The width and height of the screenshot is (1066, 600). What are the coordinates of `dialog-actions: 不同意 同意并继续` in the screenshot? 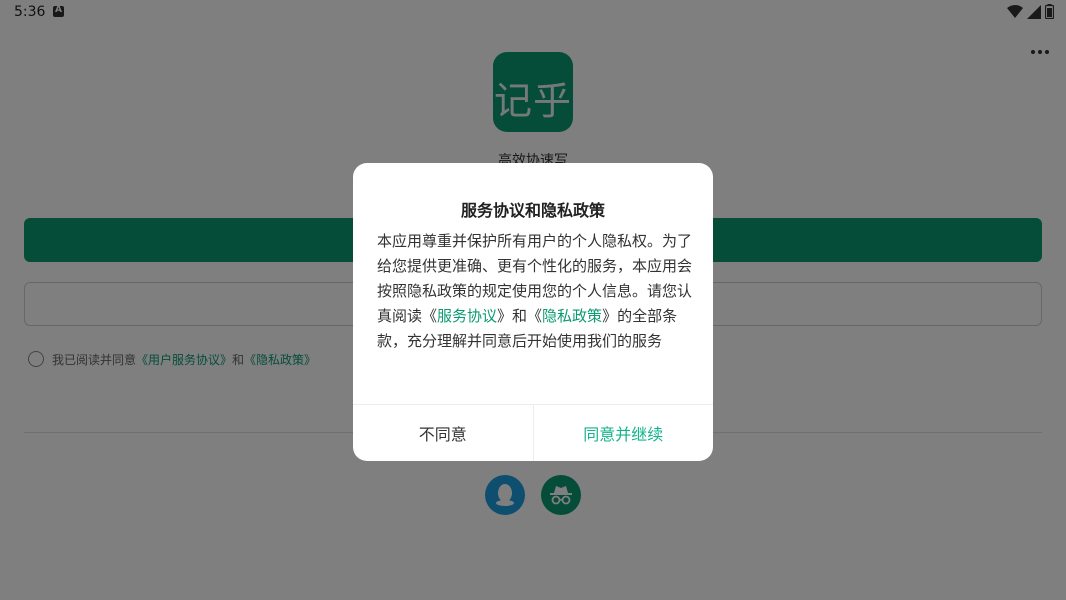 It's located at (533, 432).